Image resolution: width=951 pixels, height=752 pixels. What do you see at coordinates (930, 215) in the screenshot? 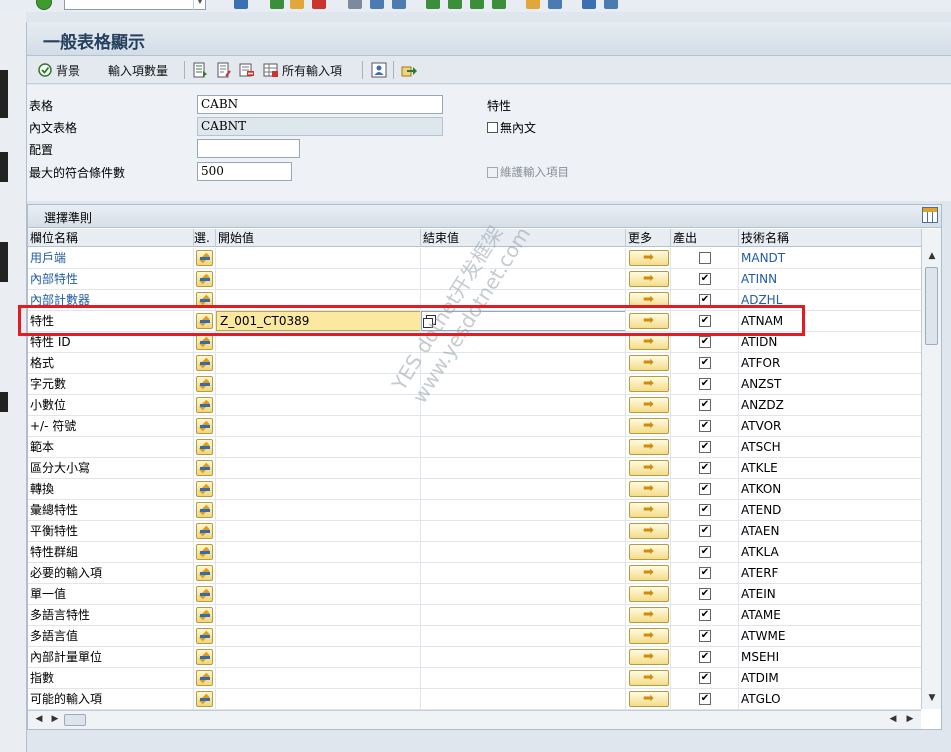
I see `table-settings-icon` at bounding box center [930, 215].